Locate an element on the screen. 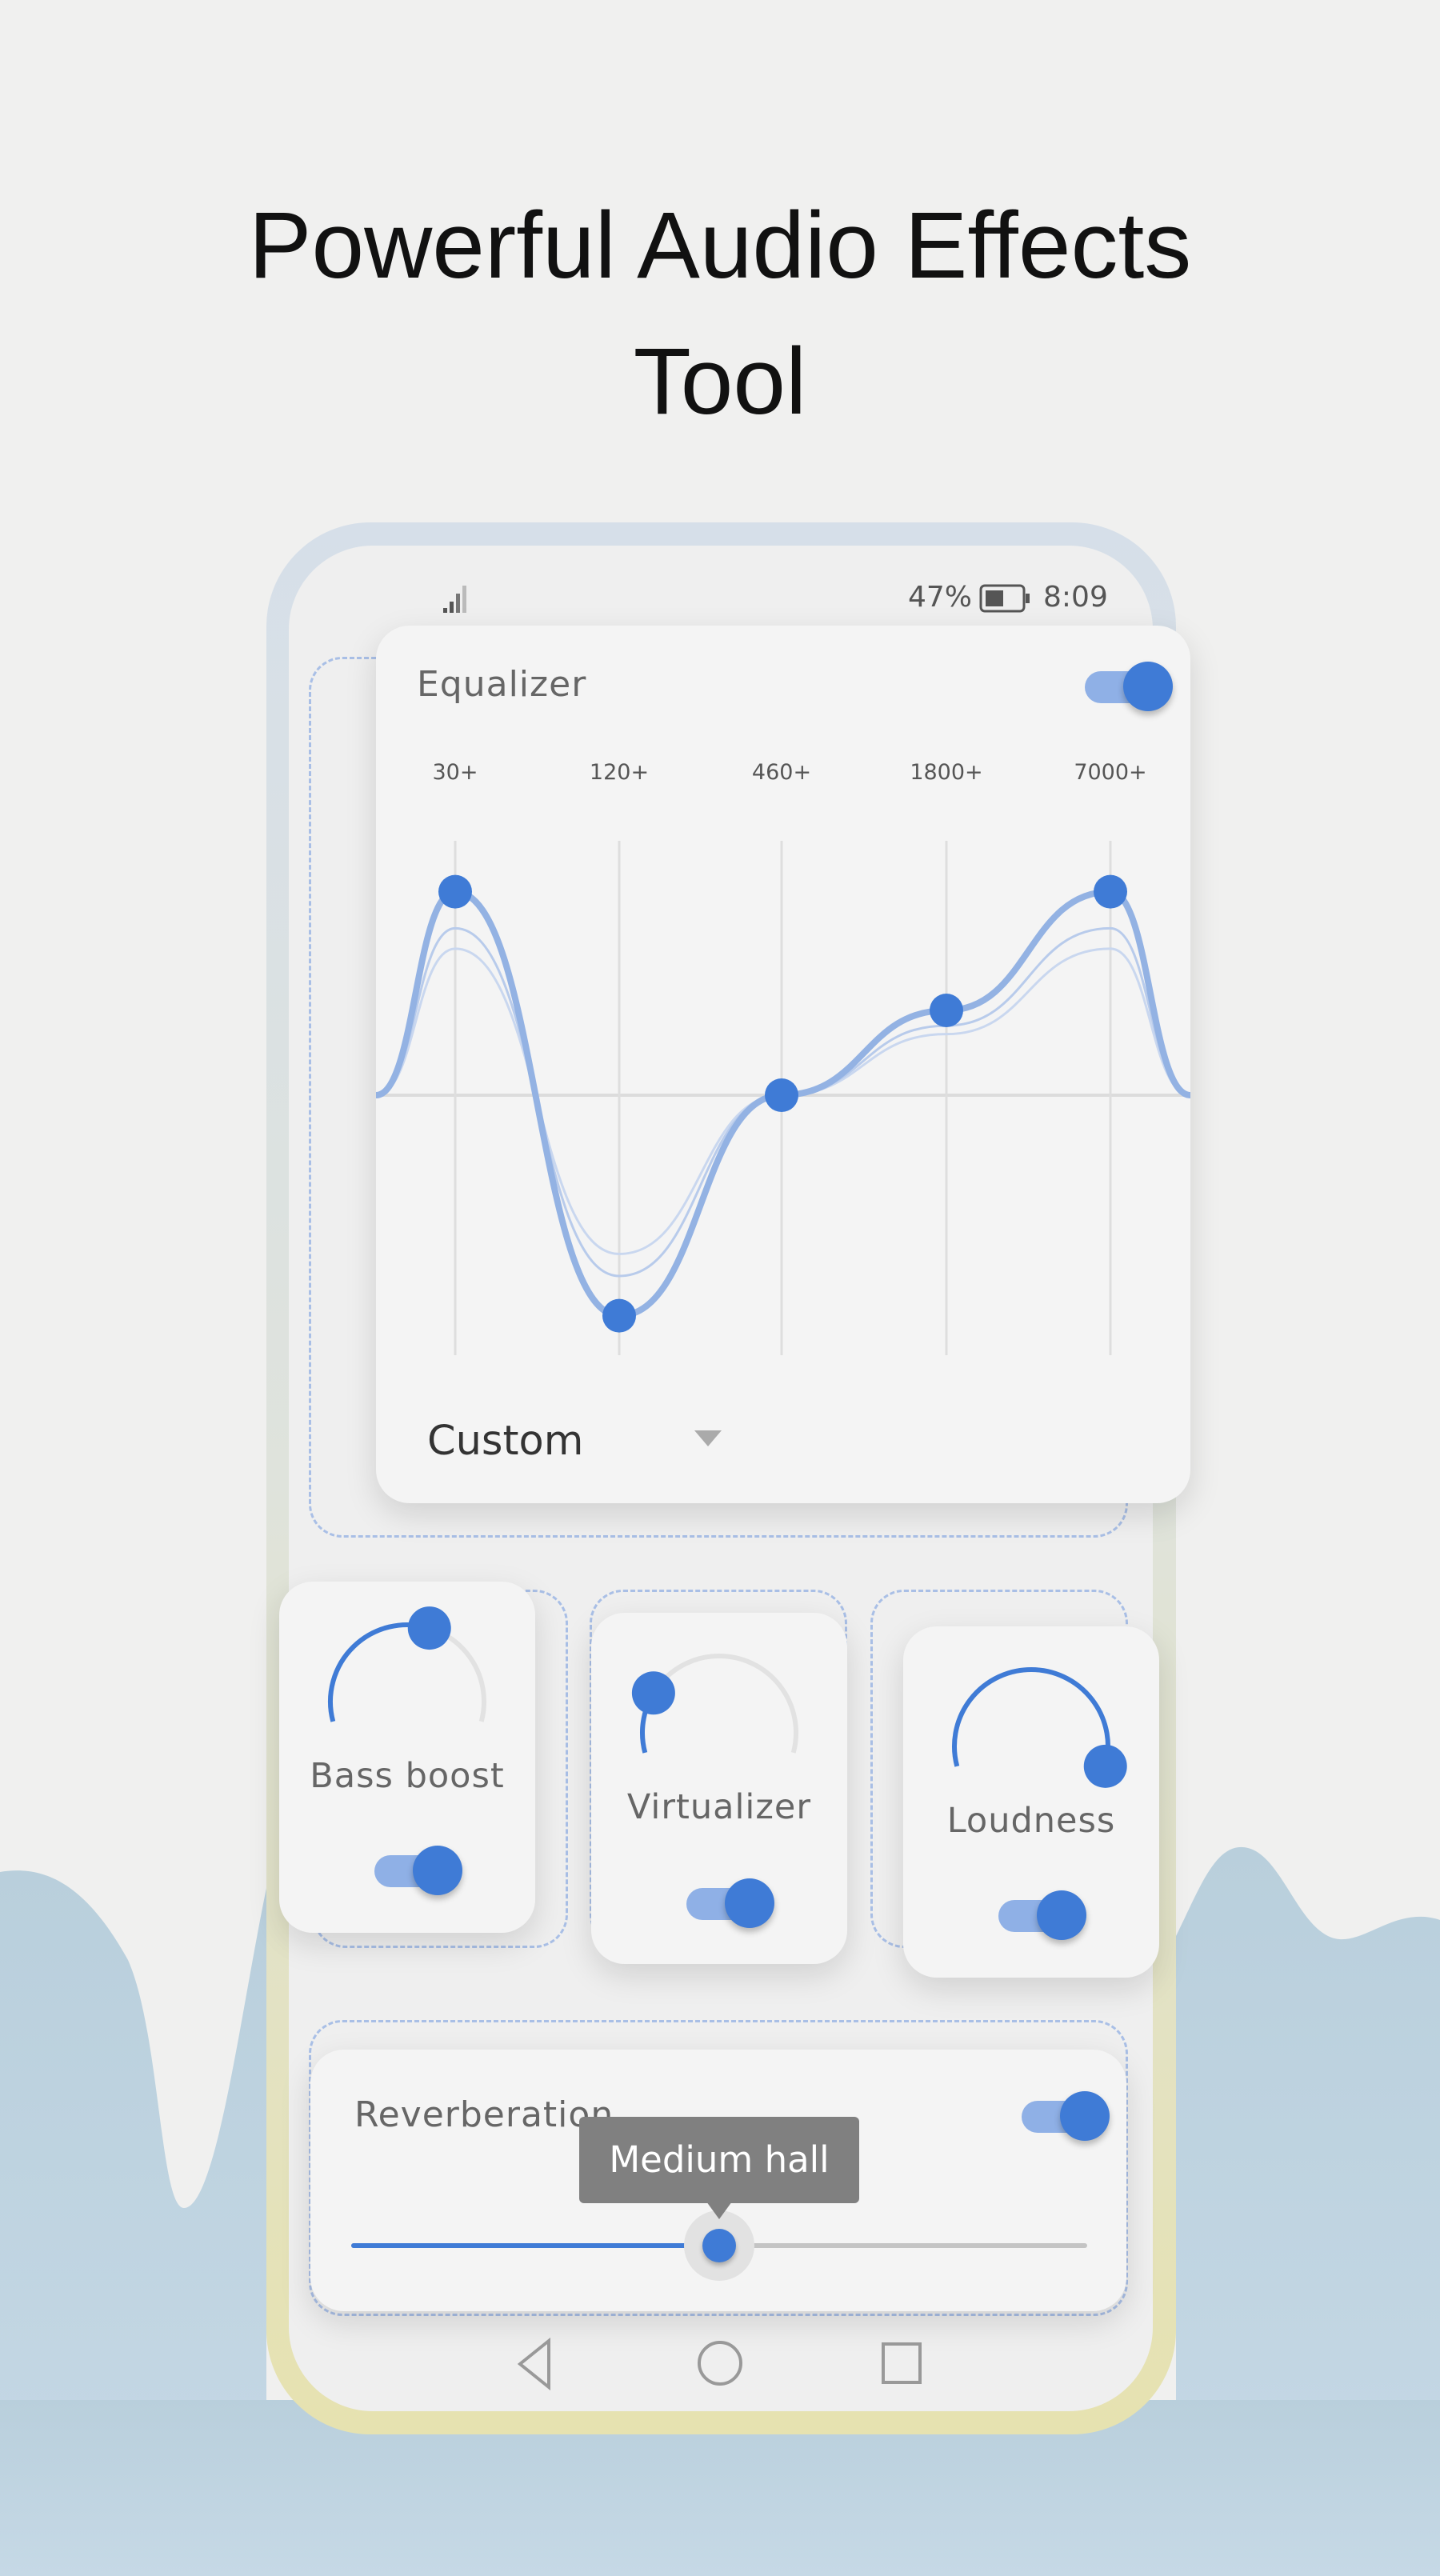 The height and width of the screenshot is (2576, 1440). recents-icon is located at coordinates (902, 2363).